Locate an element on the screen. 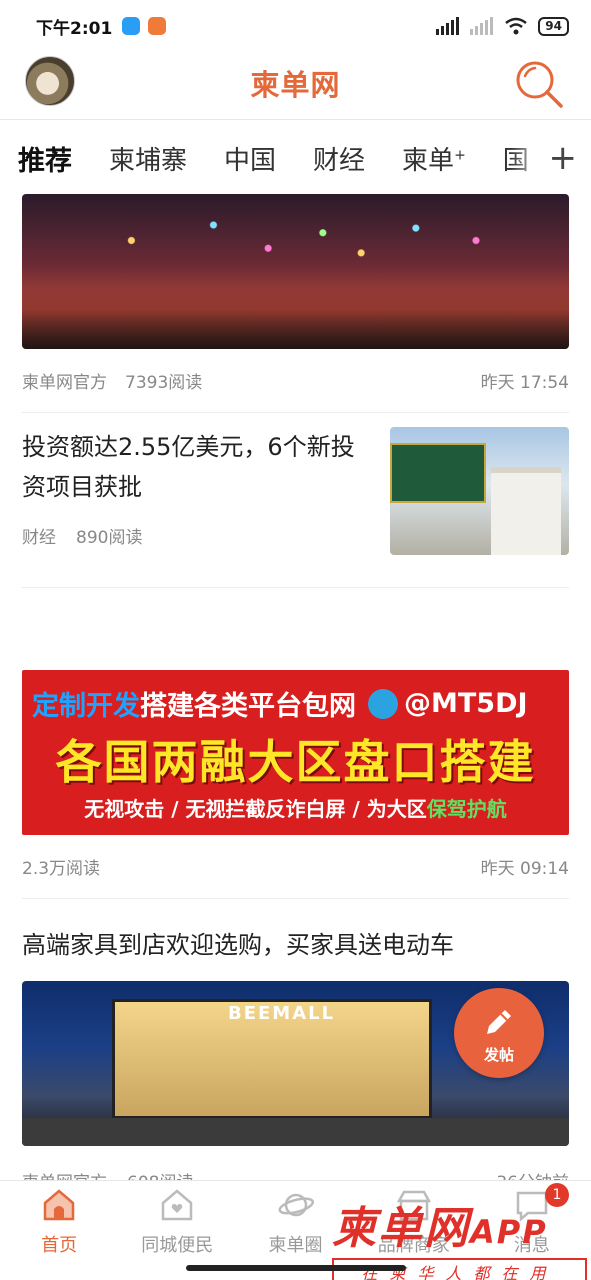 The width and height of the screenshot is (591, 1280). ad-line3: 无视攻击 / 无视拦截反诈白屏 / 为大区保驾护航 is located at coordinates (295, 807).